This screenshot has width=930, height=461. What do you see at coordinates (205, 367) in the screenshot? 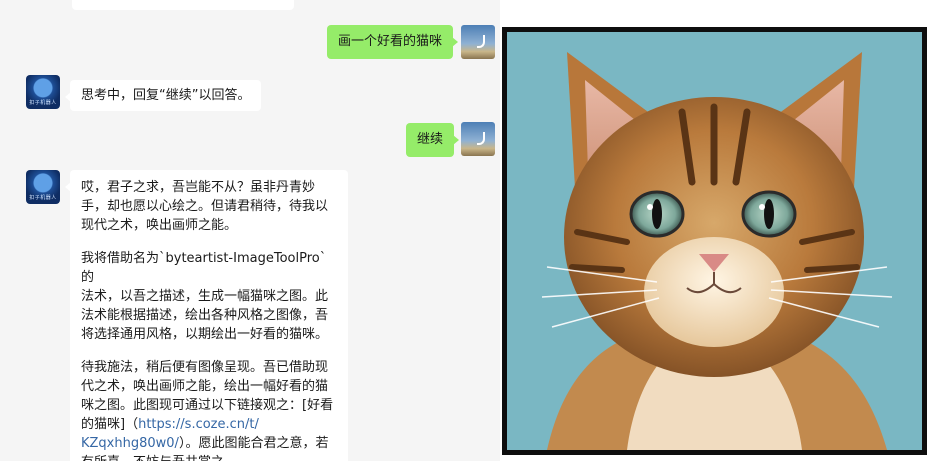
I see `bot-message-line: 待我施法，稍后便有图像呈现。吾已借助现` at bounding box center [205, 367].